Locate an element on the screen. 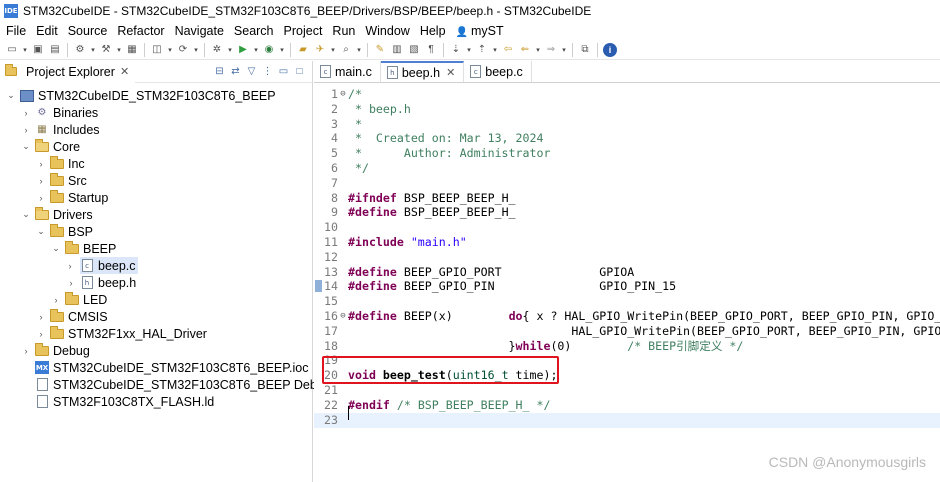 The image size is (940, 482). code-line: 3 * is located at coordinates (627, 124).